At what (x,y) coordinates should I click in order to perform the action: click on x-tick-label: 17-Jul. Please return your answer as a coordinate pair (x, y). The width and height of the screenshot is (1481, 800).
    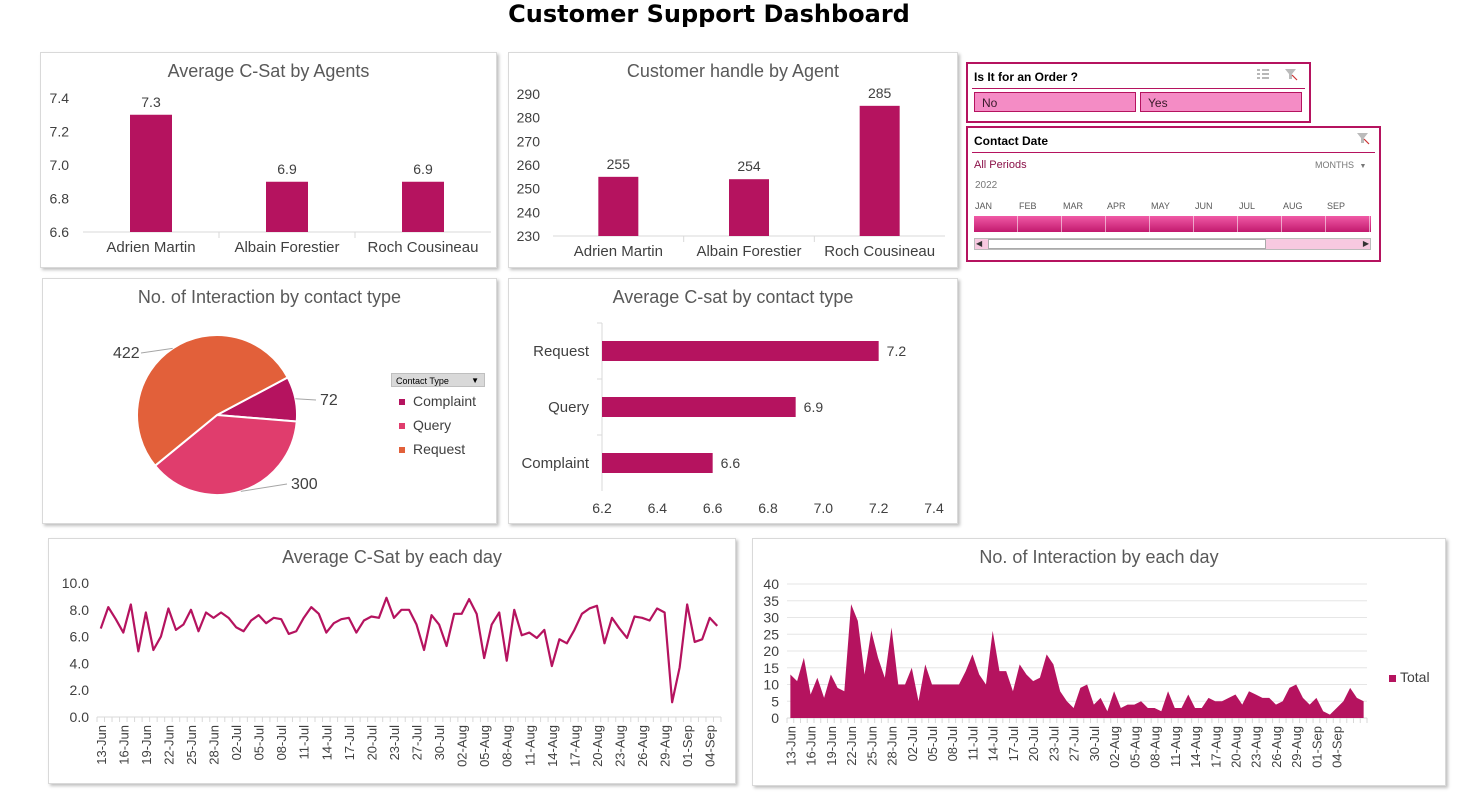
    Looking at the image, I should click on (1013, 744).